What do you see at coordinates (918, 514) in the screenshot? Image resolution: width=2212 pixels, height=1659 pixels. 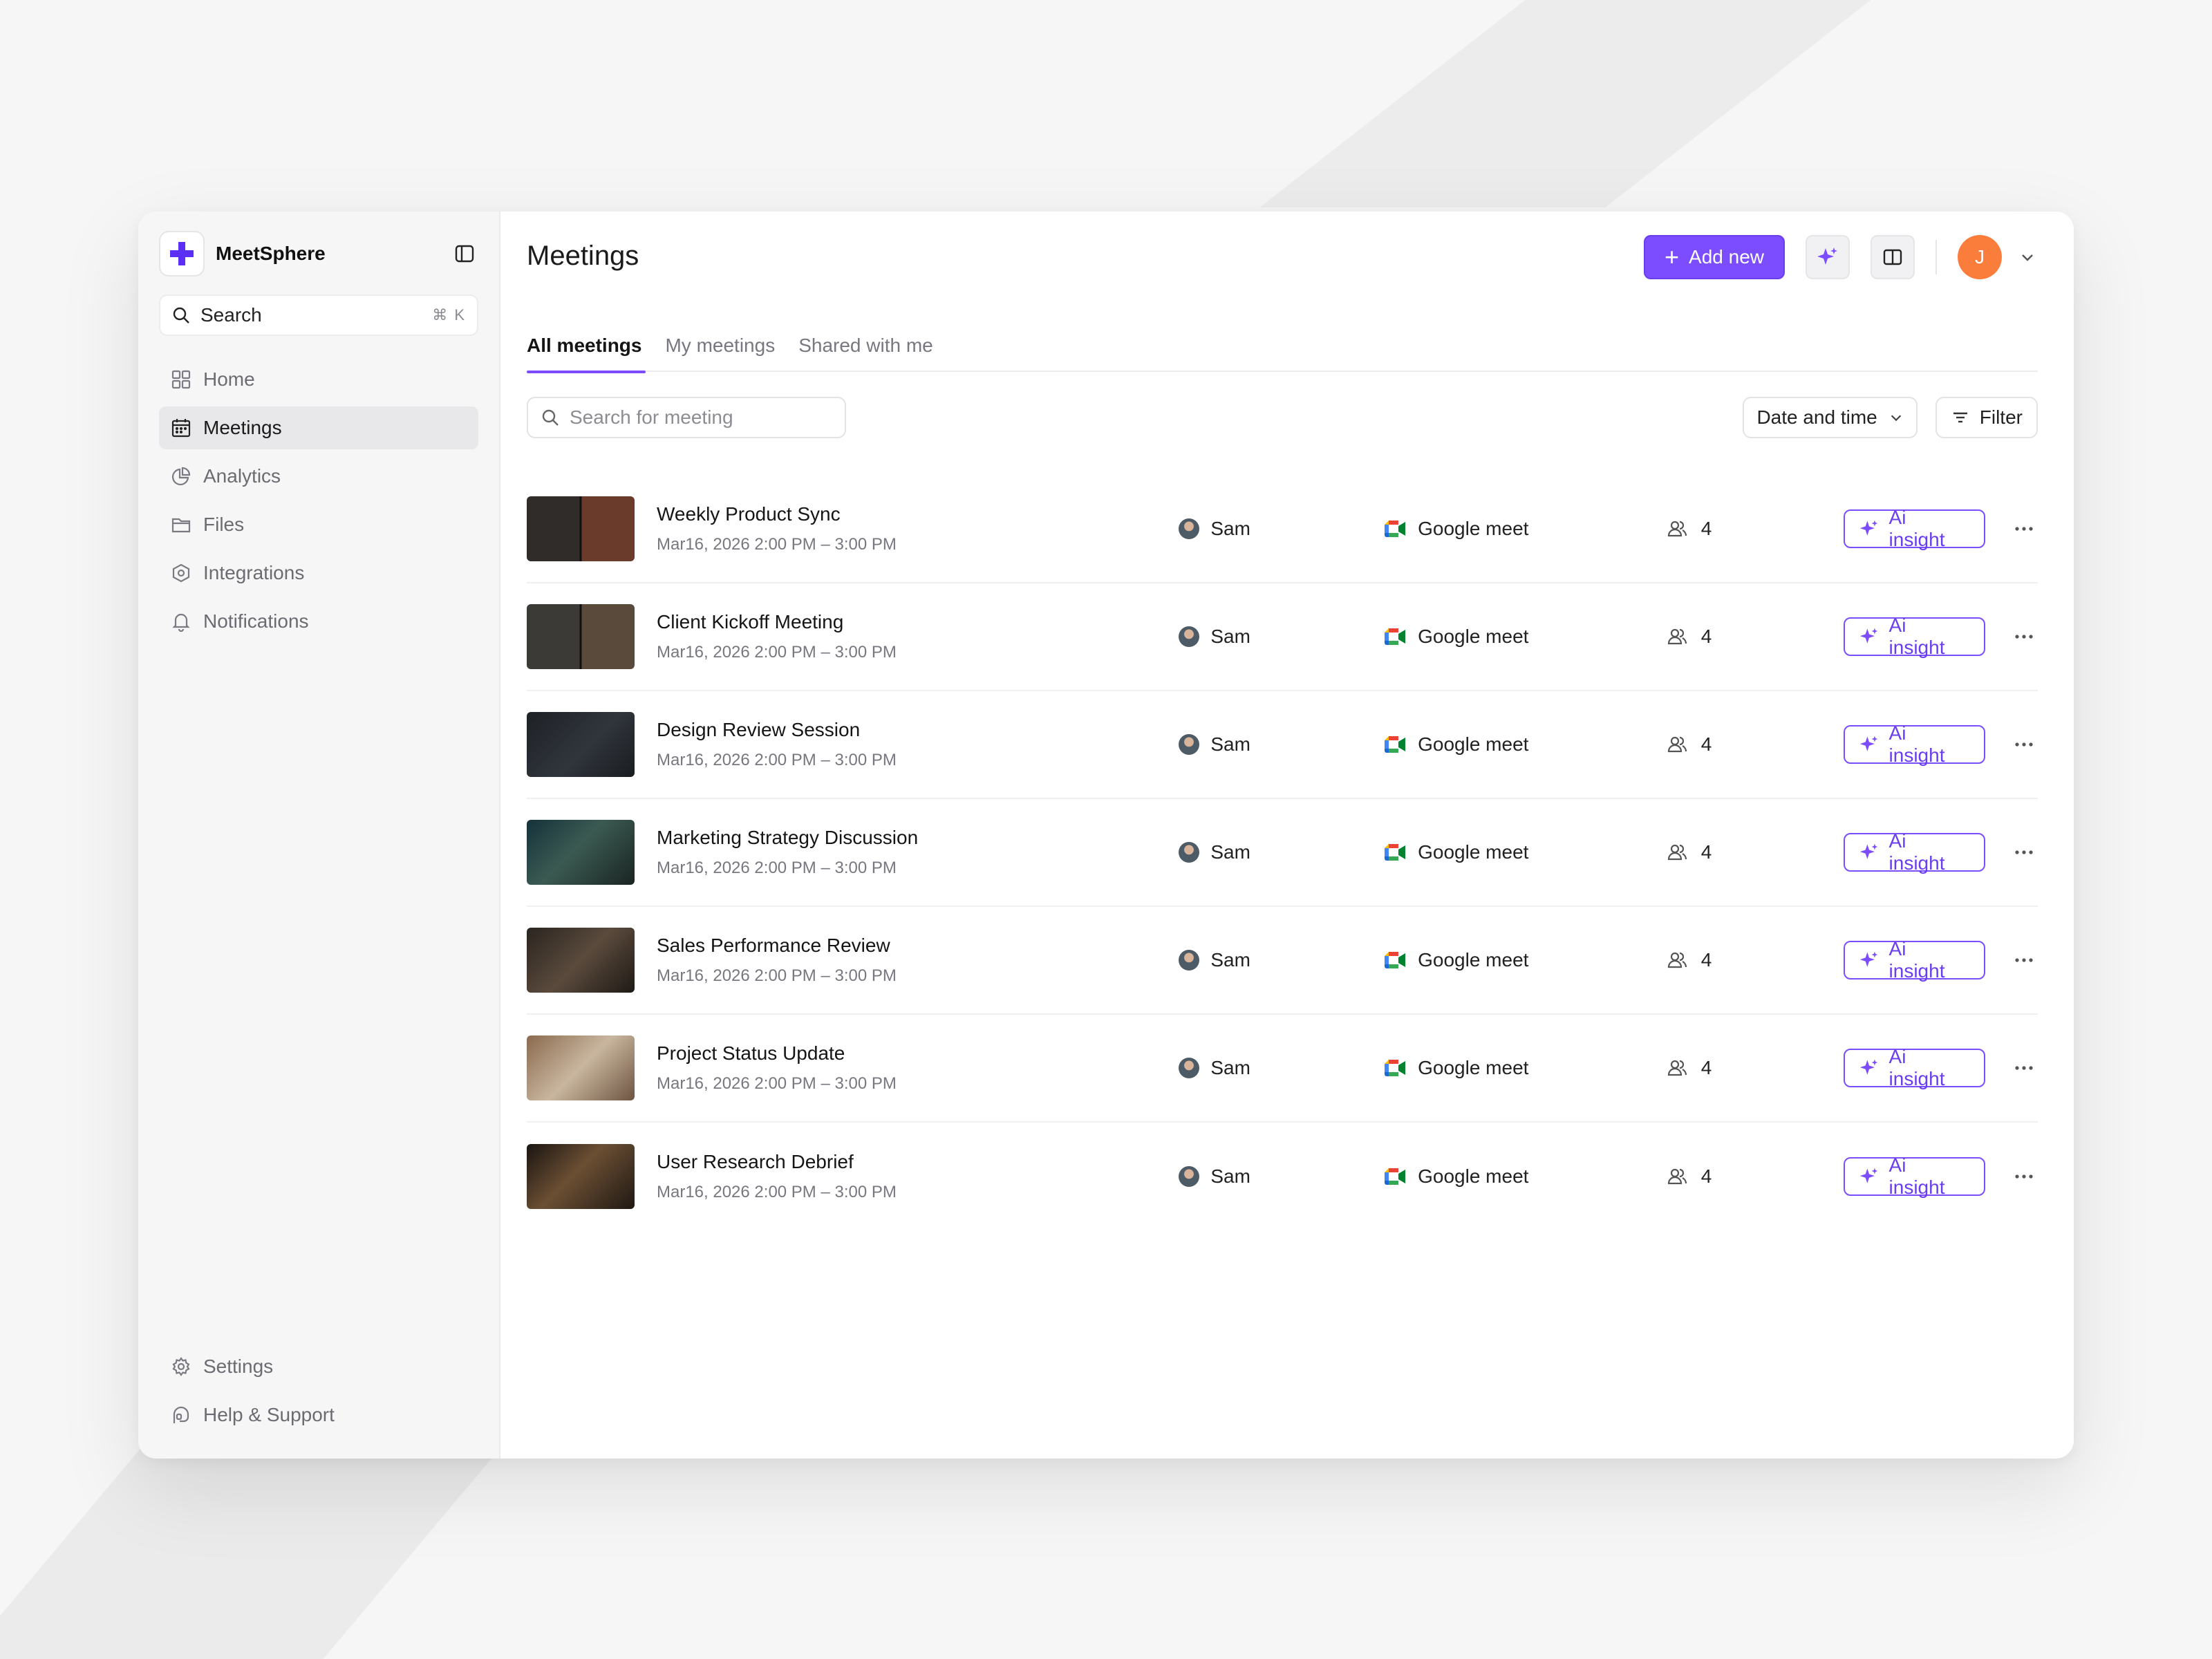 I see `meeting-title: Weekly Product Sync` at bounding box center [918, 514].